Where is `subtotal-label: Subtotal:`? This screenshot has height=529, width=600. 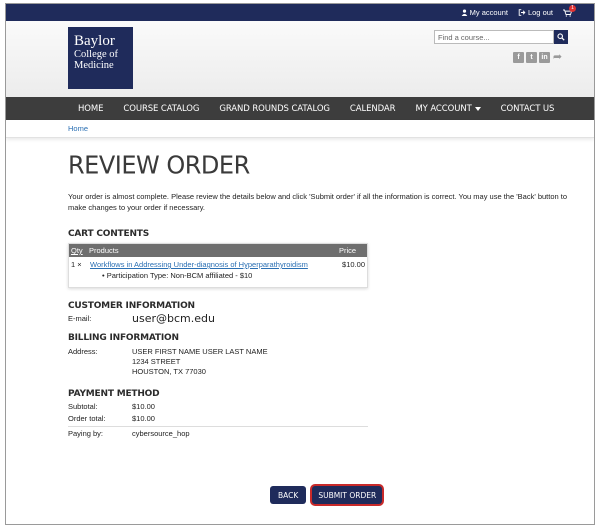
subtotal-label: Subtotal: is located at coordinates (83, 406).